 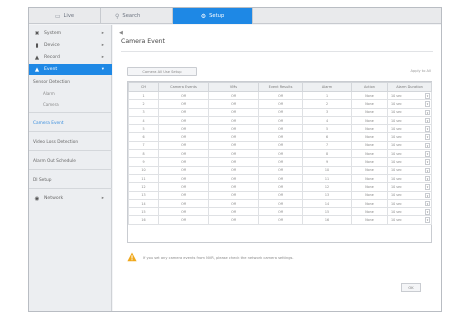 I want to click on sidebar-item-system: ✖ System ▸, so click(x=70, y=33).